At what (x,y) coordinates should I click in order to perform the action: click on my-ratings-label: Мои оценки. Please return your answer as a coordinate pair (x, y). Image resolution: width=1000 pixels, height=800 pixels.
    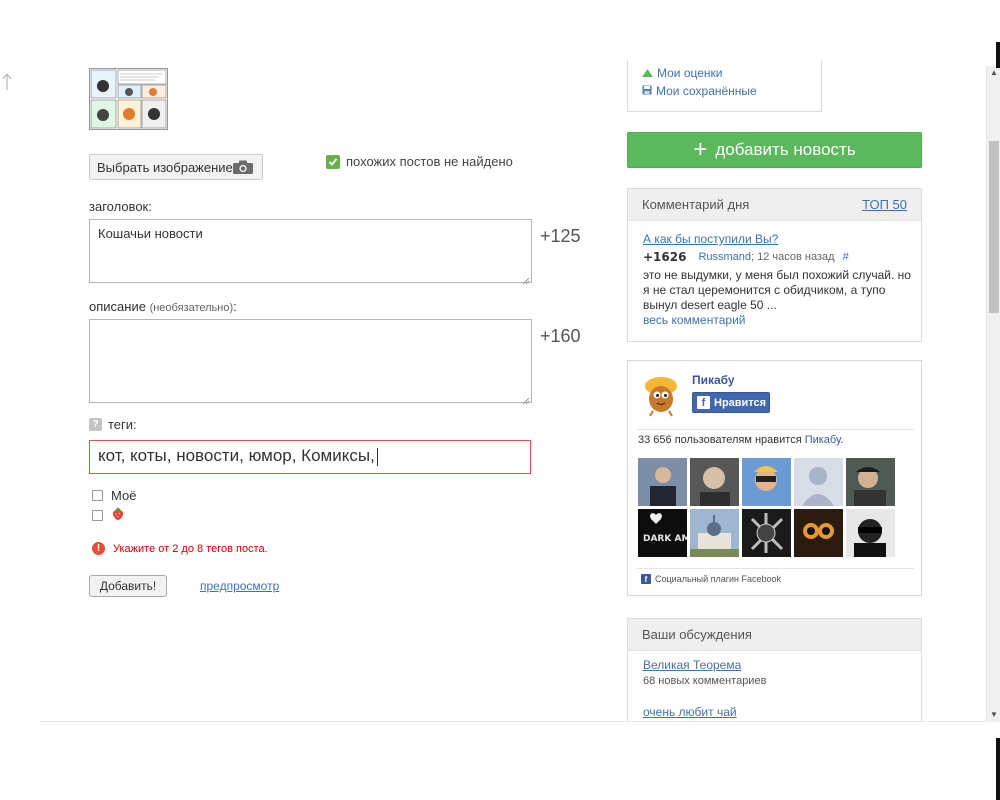
    Looking at the image, I should click on (690, 73).